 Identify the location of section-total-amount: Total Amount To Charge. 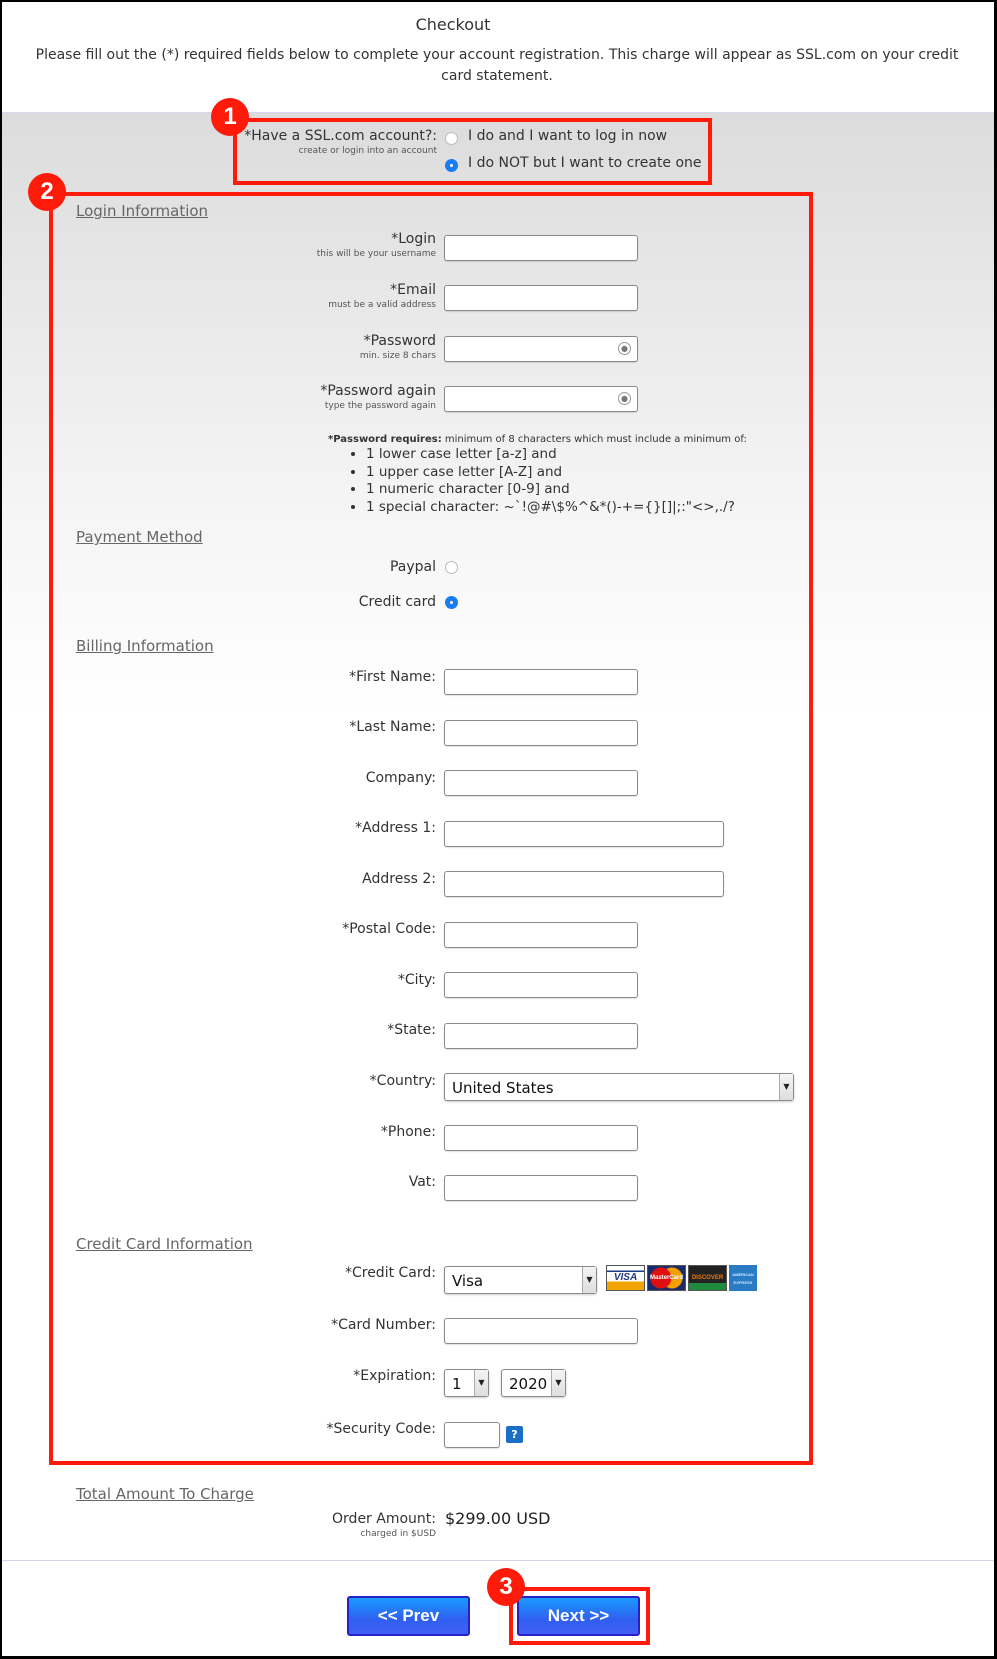
(165, 1494).